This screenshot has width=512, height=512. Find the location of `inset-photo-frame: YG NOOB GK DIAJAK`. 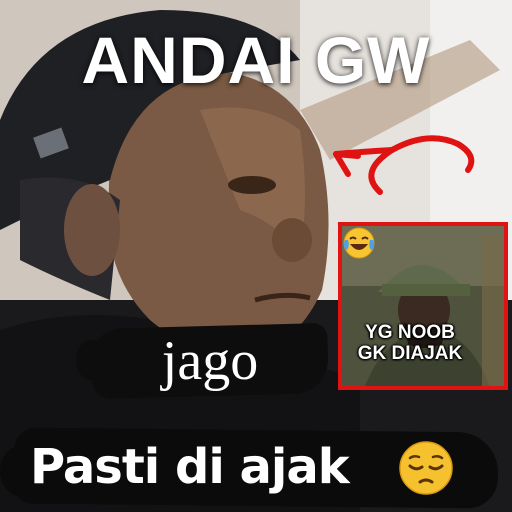

inset-photo-frame: YG NOOB GK DIAJAK is located at coordinates (423, 306).